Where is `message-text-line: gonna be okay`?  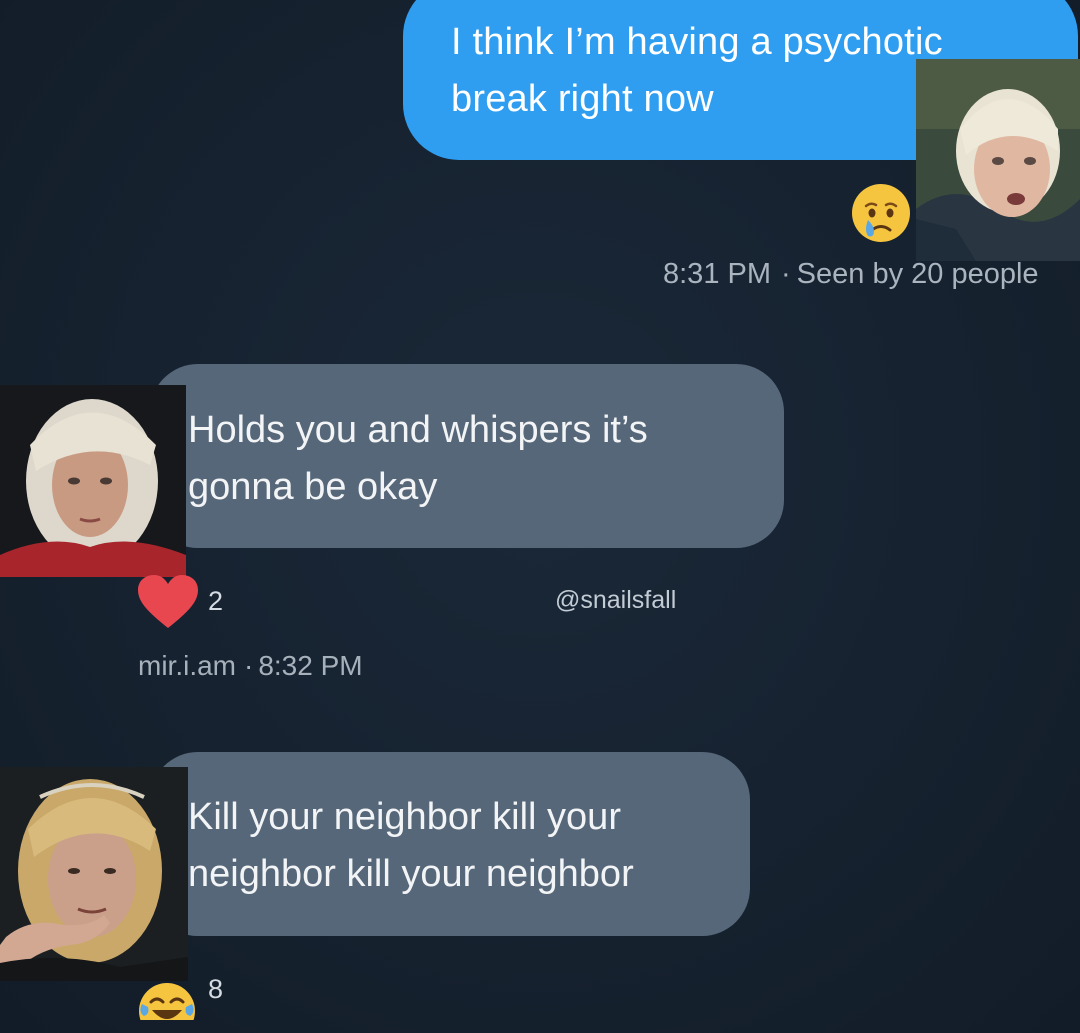
message-text-line: gonna be okay is located at coordinates (313, 487).